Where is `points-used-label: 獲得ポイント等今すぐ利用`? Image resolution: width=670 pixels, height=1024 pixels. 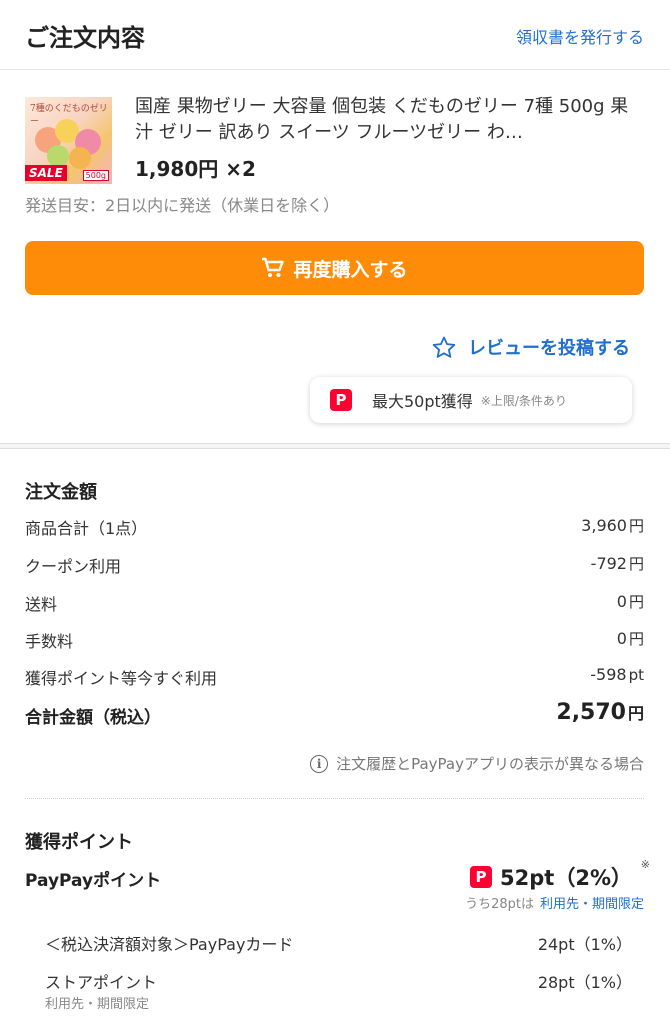
points-used-label: 獲得ポイント等今すぐ利用 is located at coordinates (121, 678).